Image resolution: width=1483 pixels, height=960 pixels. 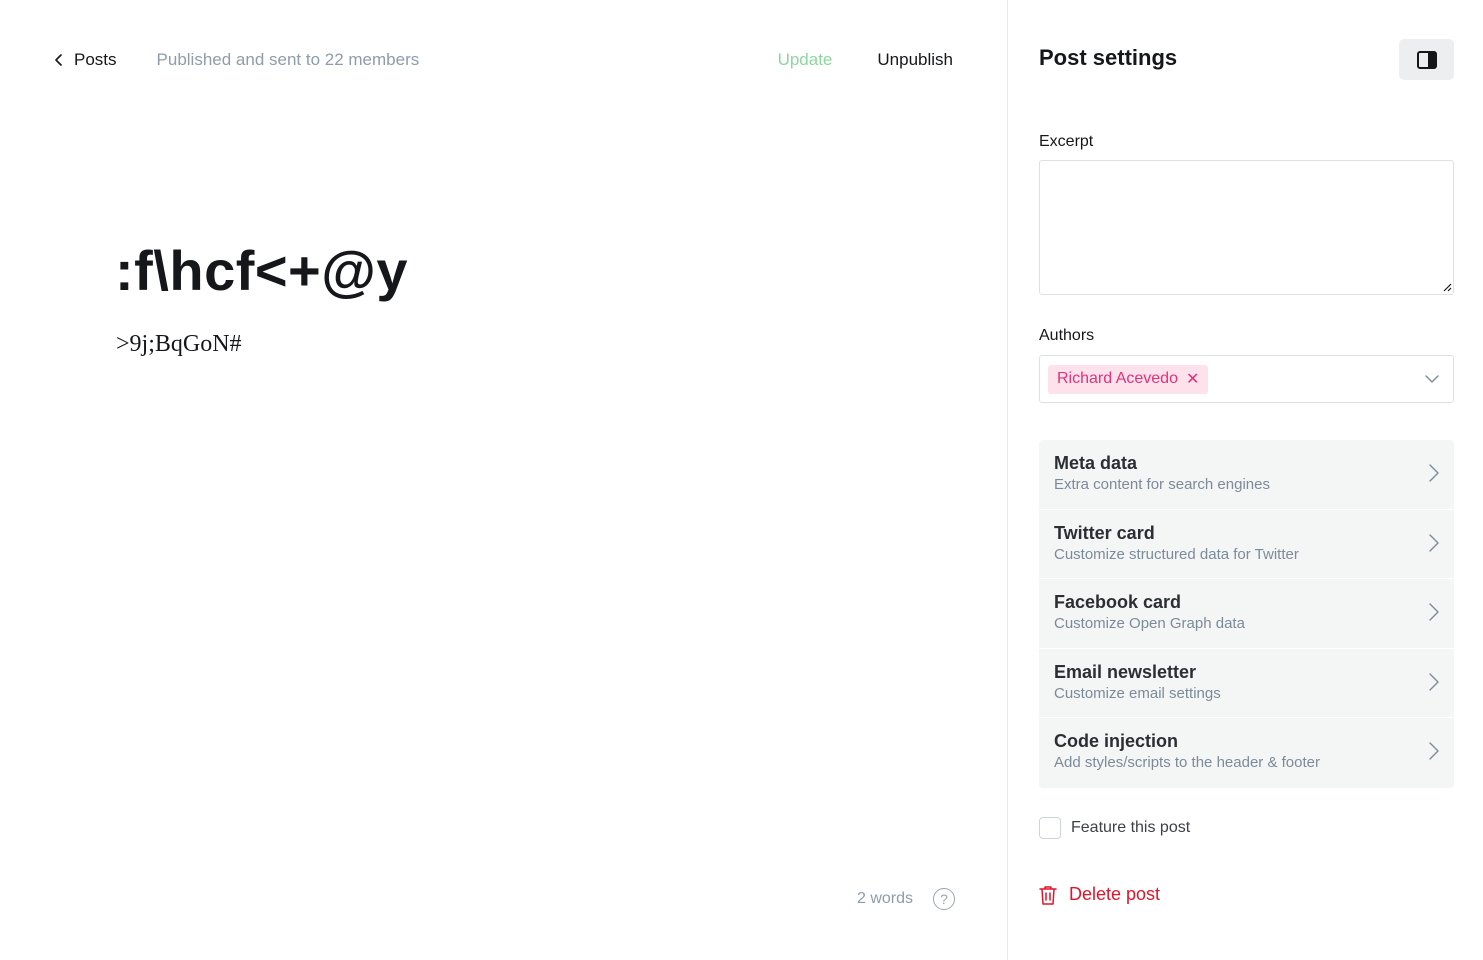 What do you see at coordinates (288, 59) in the screenshot?
I see `publish-status: Published and sent to 22 members` at bounding box center [288, 59].